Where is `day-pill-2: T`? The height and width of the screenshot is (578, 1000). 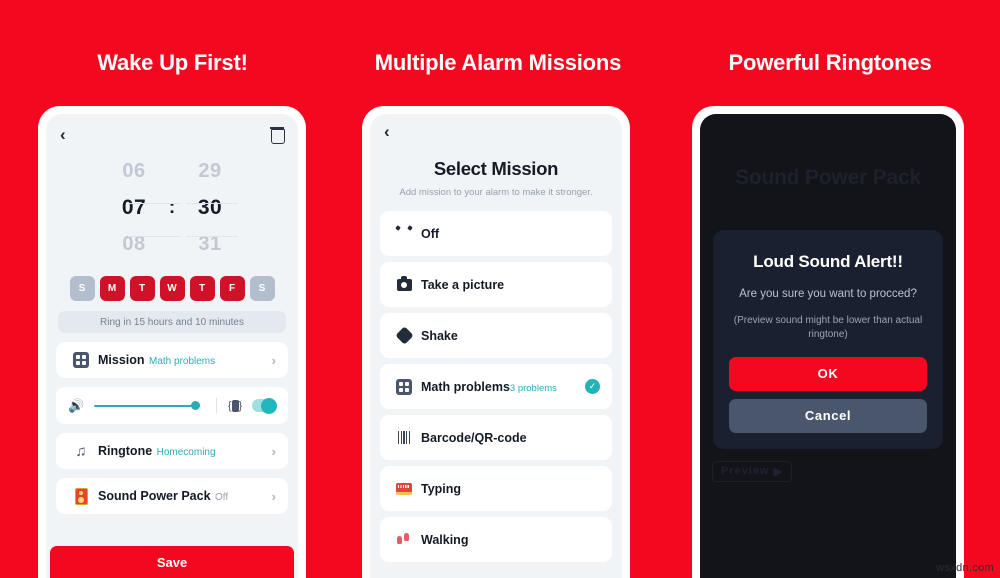 day-pill-2: T is located at coordinates (142, 288).